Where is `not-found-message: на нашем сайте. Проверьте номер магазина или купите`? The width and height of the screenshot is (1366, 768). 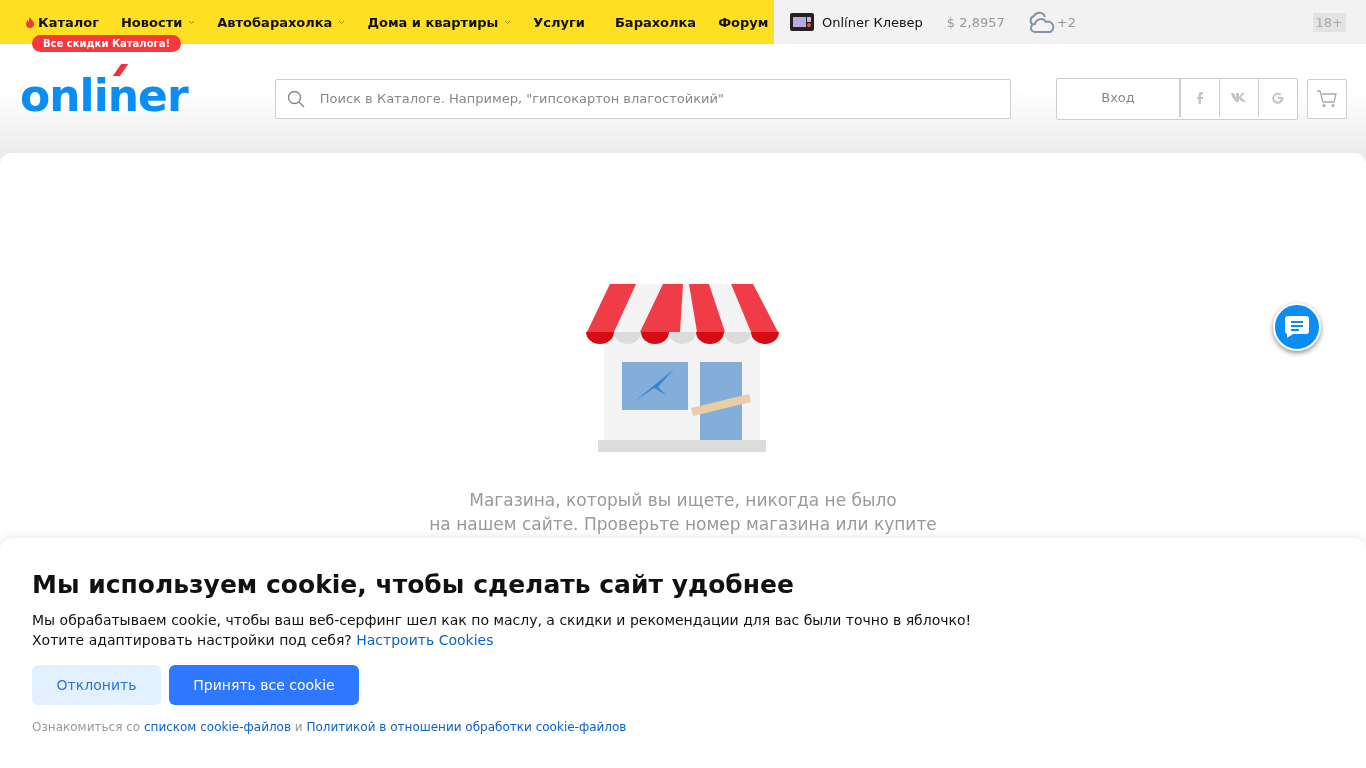
not-found-message: на нашем сайте. Проверьте номер магазина или купите is located at coordinates (683, 524).